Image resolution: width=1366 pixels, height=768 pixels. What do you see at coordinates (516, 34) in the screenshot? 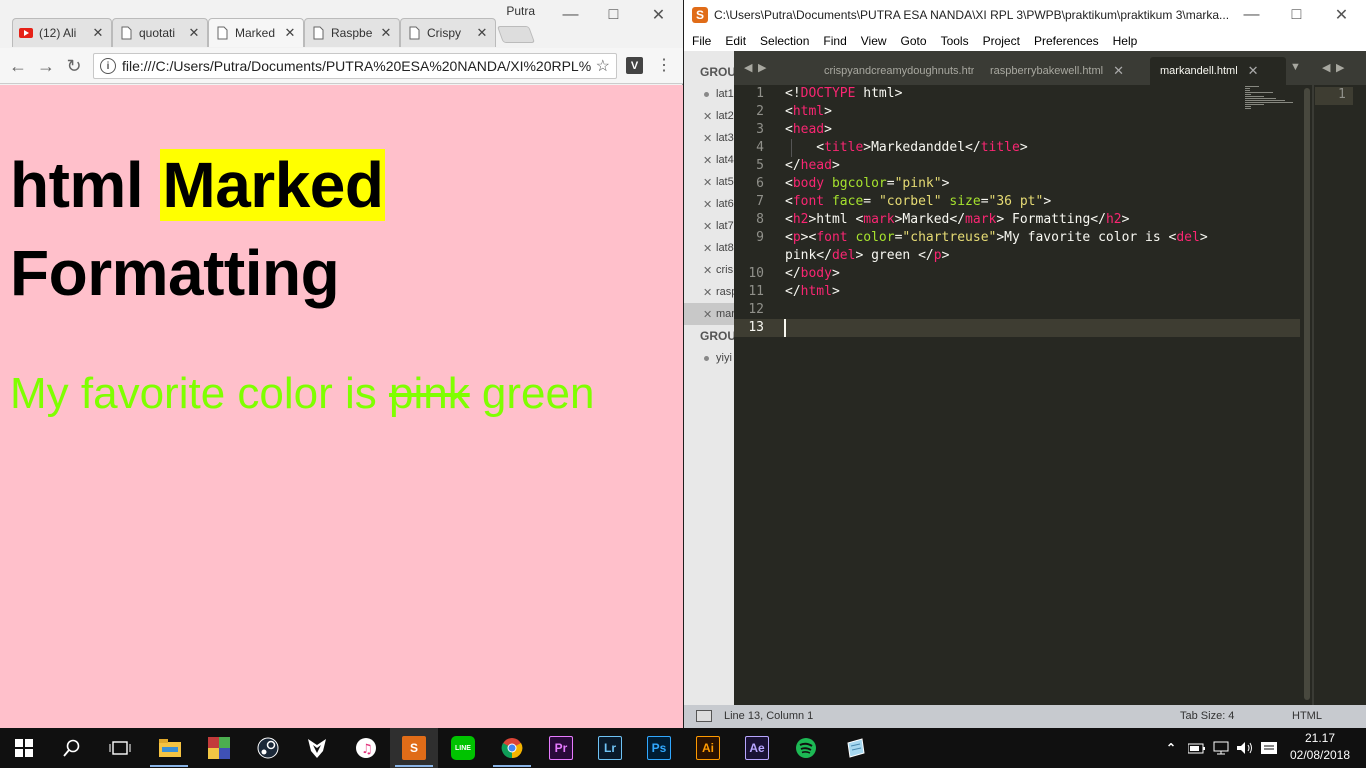
I see `new-tab-button` at bounding box center [516, 34].